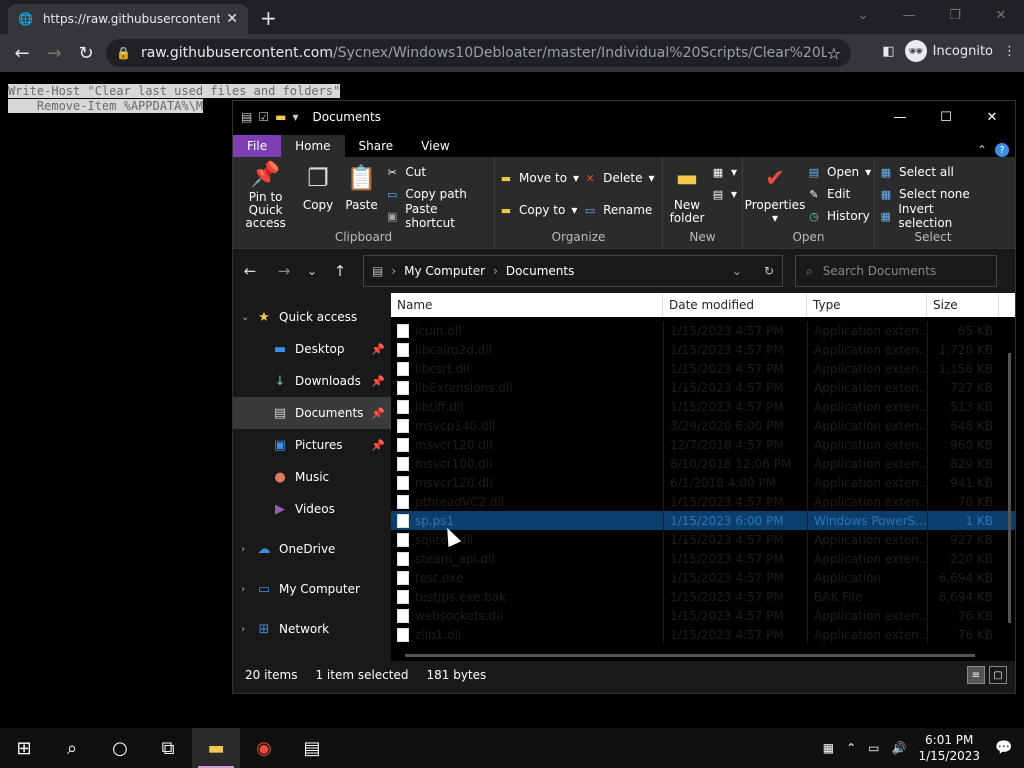 The image size is (1024, 768). I want to click on restore-icon: ❐, so click(955, 15).